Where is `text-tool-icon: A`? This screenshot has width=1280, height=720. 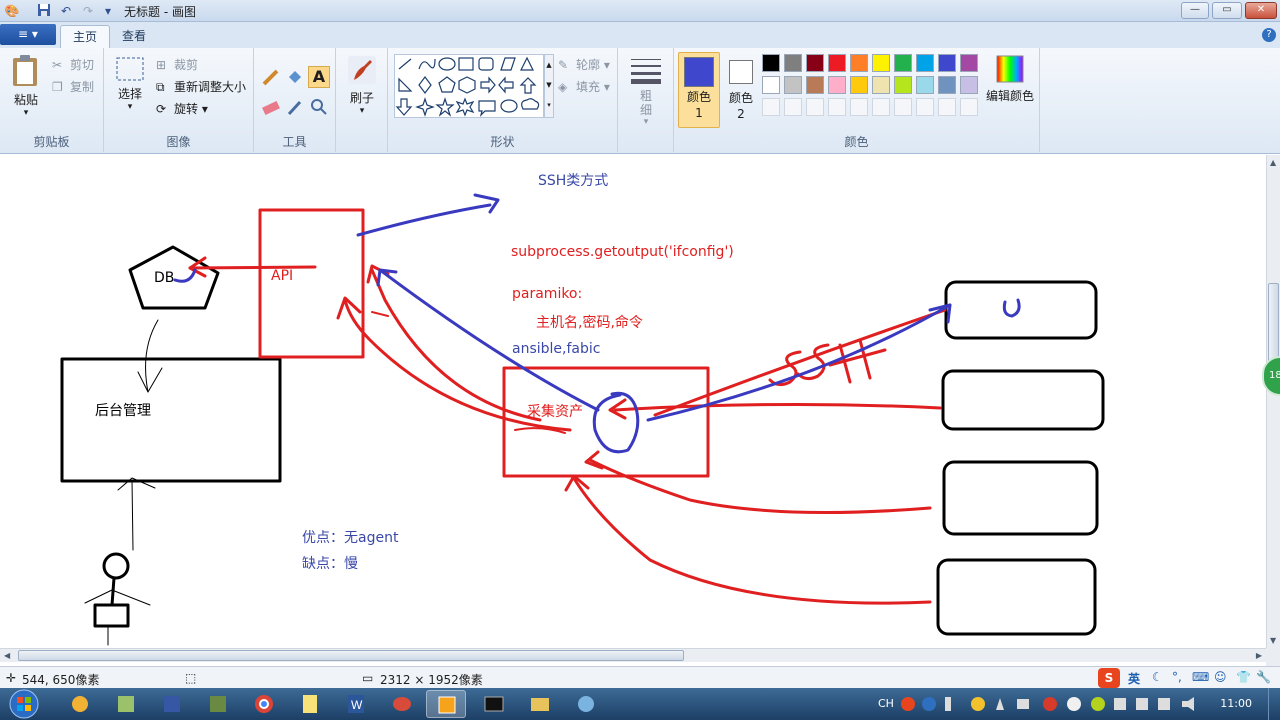
text-tool-icon: A is located at coordinates (319, 77).